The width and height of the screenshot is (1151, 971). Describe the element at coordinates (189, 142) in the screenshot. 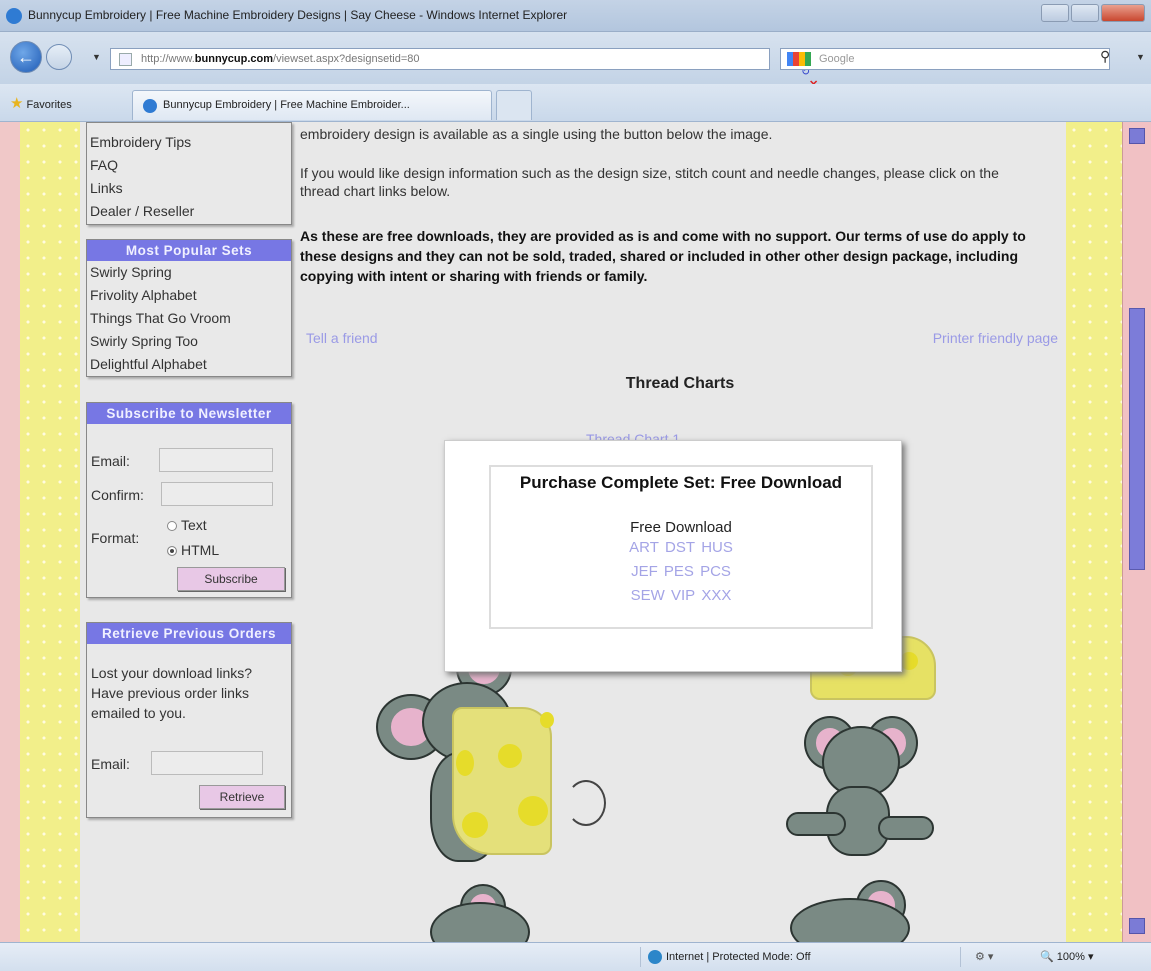

I see `sidebar-link-embroidery-tips: Embroidery Tips` at that location.